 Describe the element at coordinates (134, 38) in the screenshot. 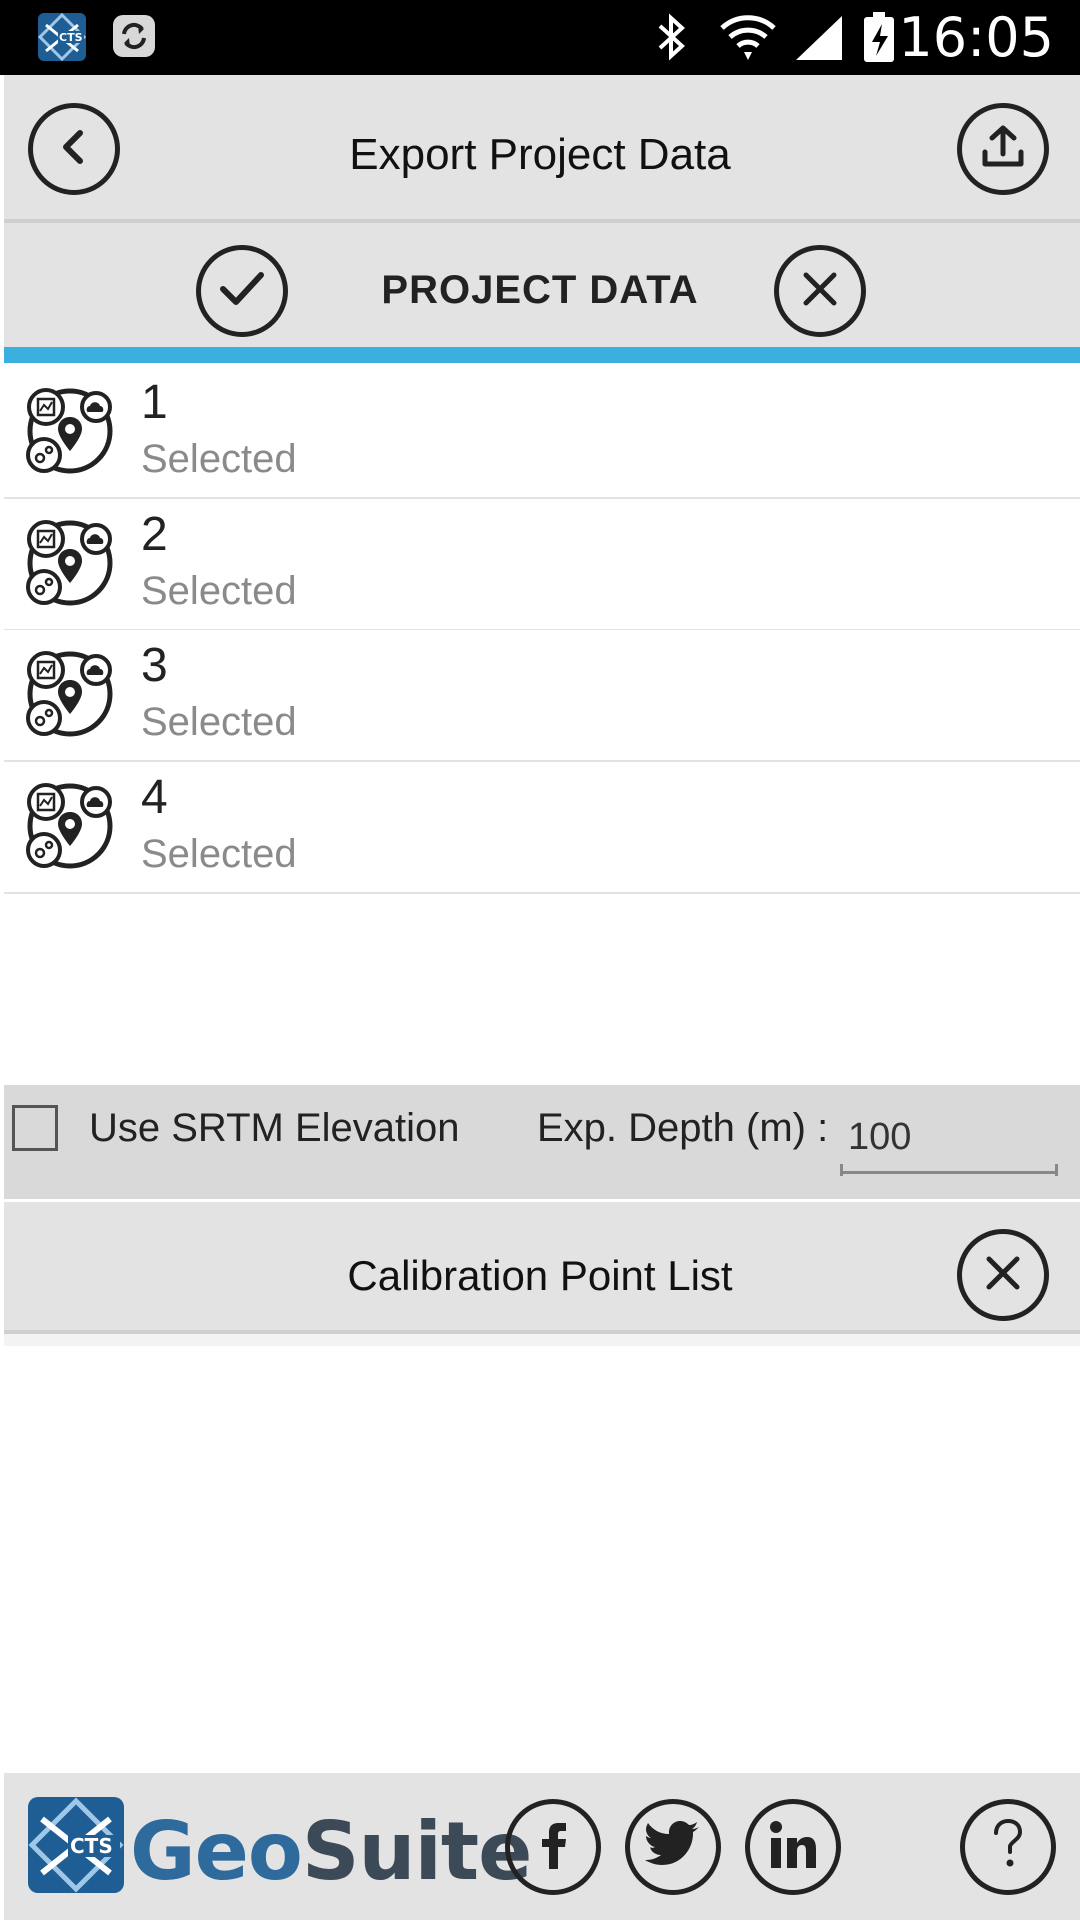

I see `sync-icon` at that location.